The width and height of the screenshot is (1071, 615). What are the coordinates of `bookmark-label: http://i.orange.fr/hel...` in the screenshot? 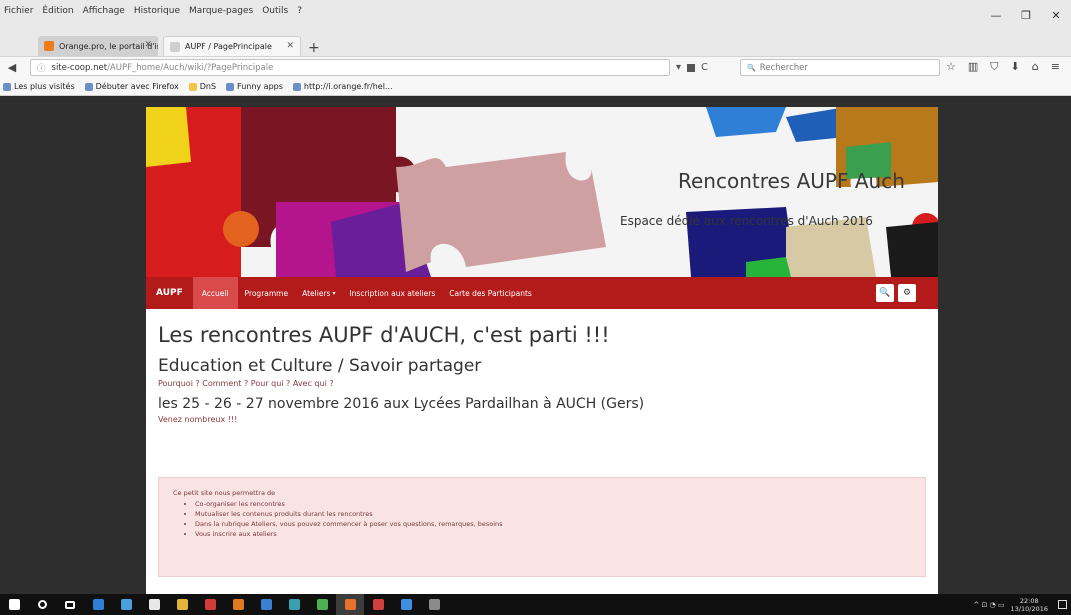 It's located at (348, 86).